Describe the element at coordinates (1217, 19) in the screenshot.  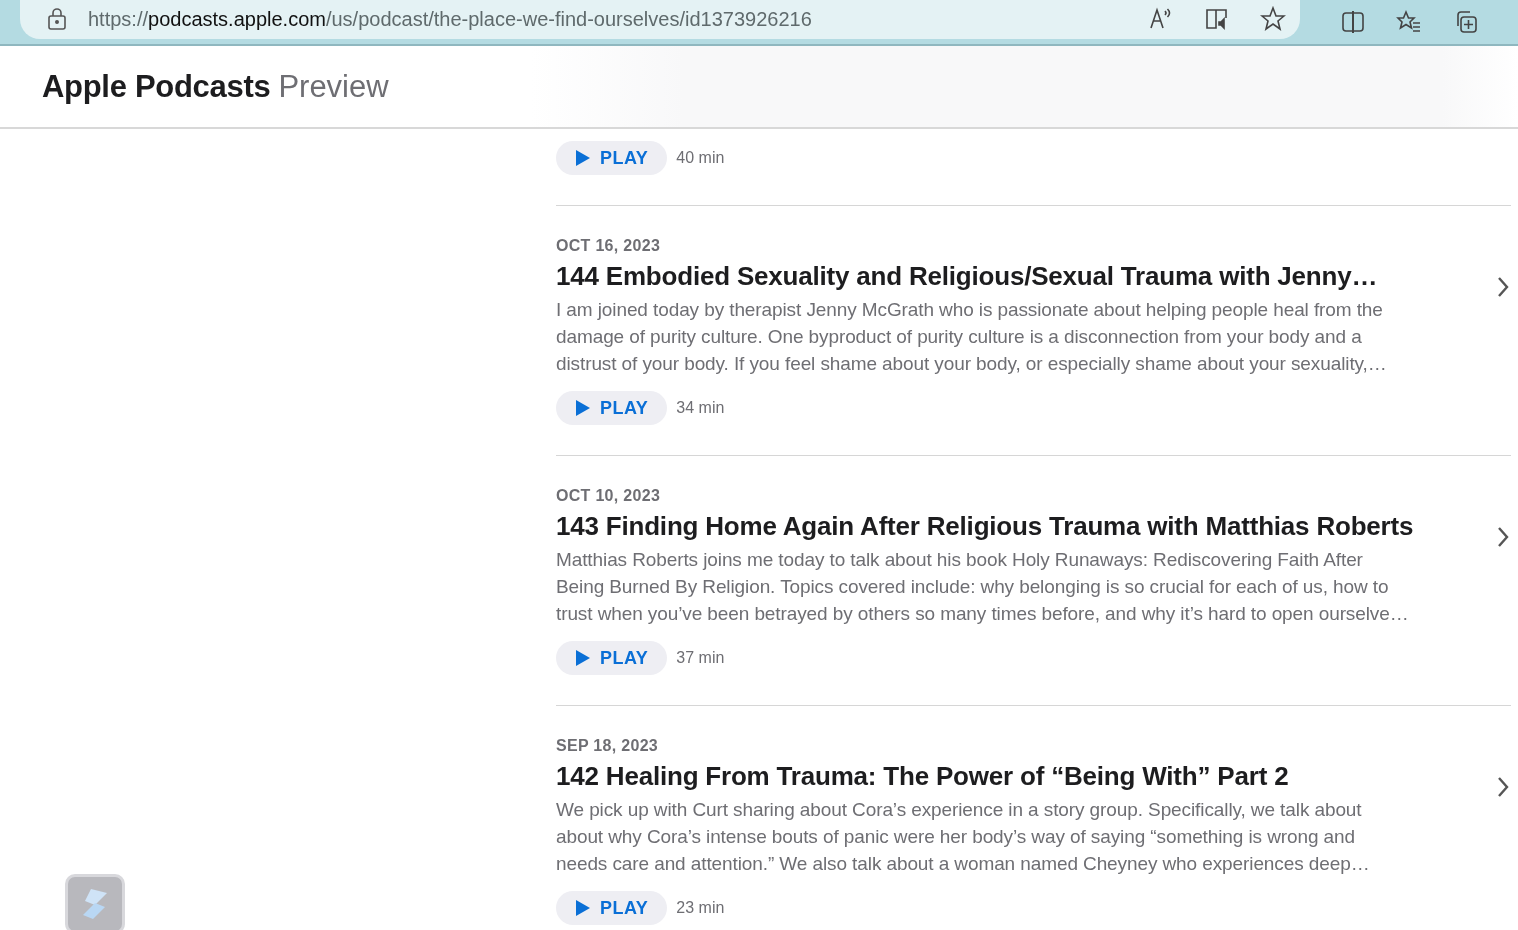
I see `book-speaker-icon` at that location.